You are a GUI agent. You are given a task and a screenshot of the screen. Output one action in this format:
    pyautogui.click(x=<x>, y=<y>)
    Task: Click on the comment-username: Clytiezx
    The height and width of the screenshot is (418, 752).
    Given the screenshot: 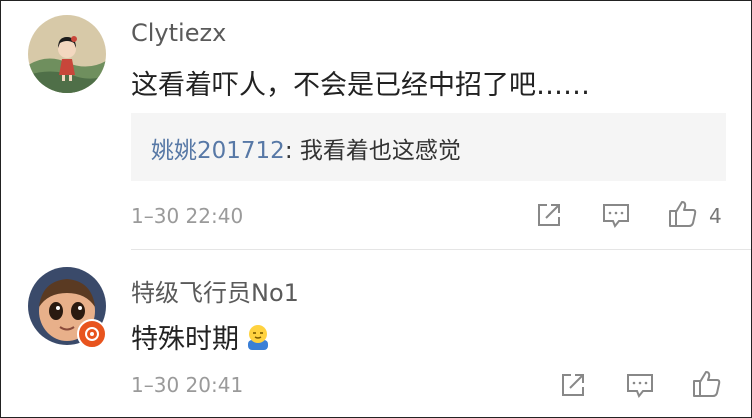 What is the action you would take?
    pyautogui.click(x=178, y=33)
    